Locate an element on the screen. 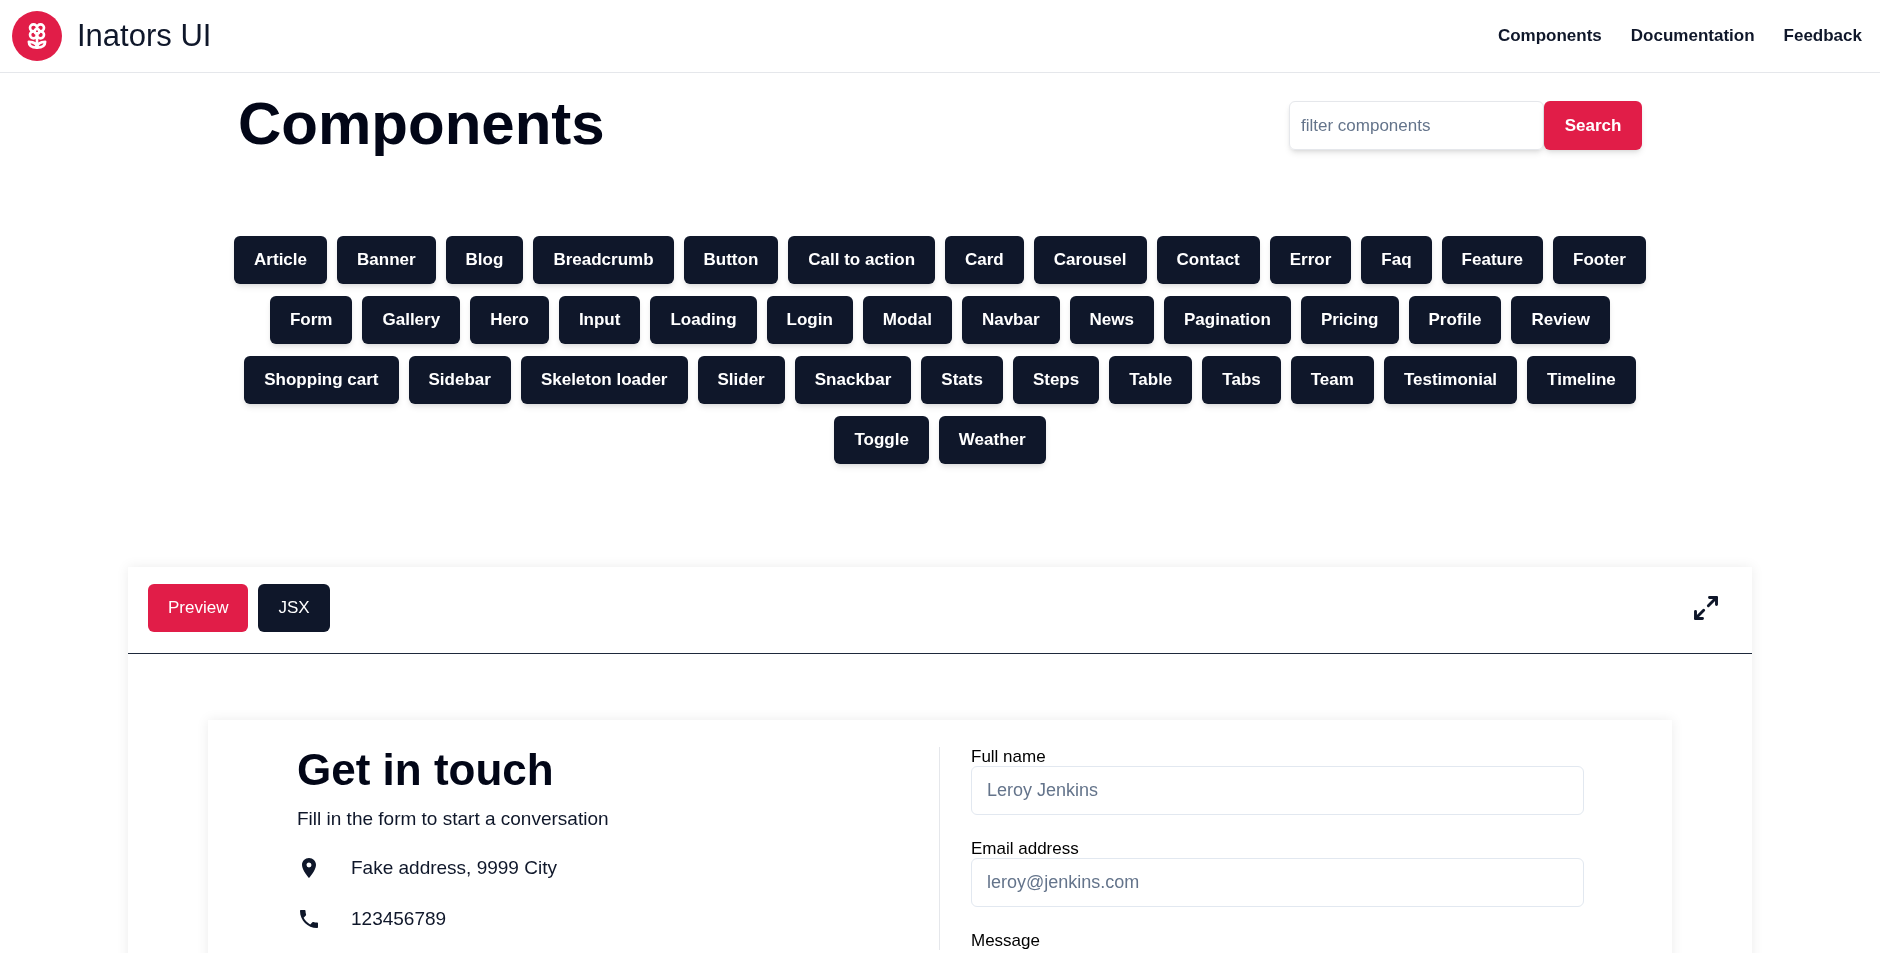 This screenshot has height=953, width=1880. component-button: Login is located at coordinates (809, 320).